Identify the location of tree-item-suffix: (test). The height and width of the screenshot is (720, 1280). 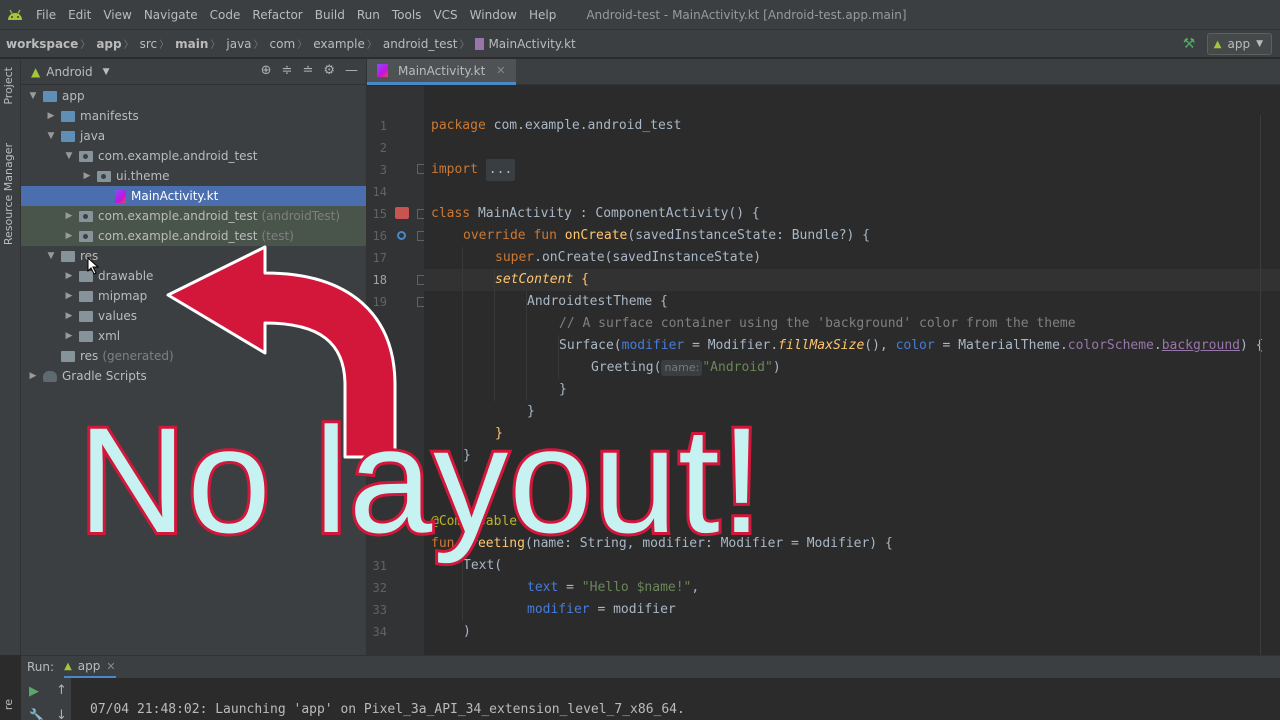
(277, 236).